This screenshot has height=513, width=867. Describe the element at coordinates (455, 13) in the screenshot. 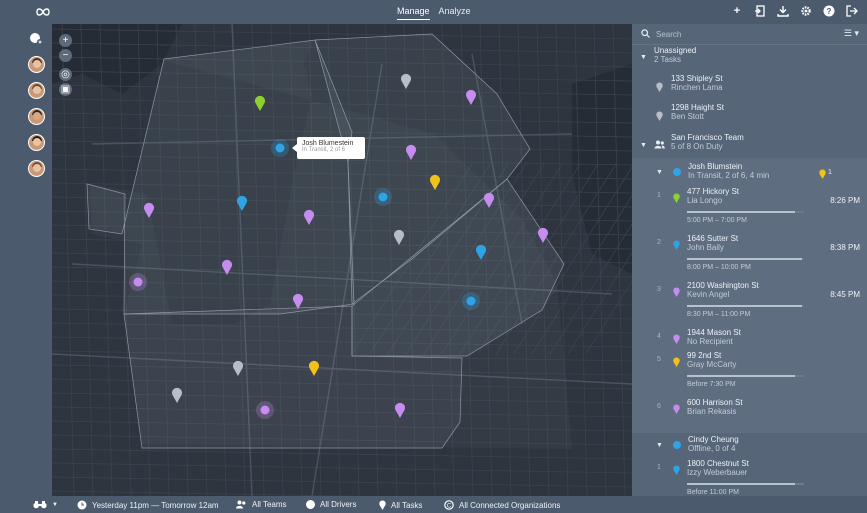

I see `tab-analyze: Analyze` at that location.